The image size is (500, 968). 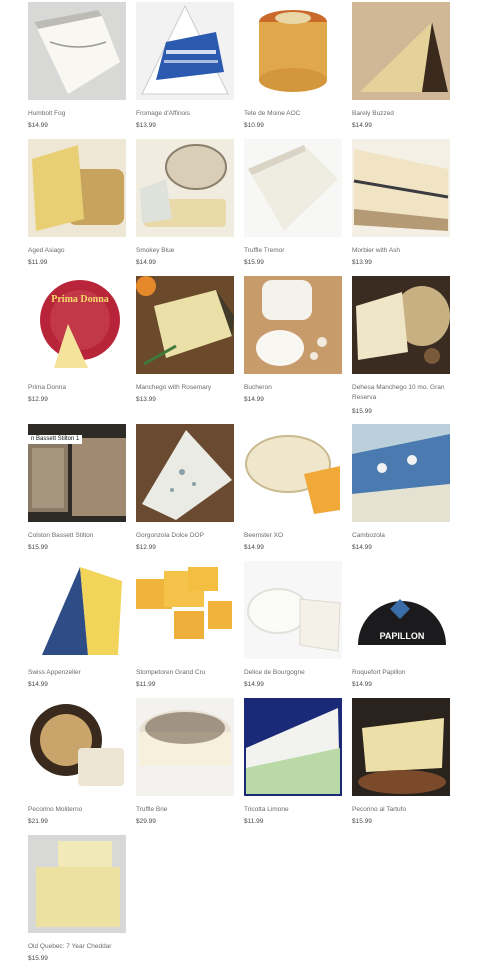 What do you see at coordinates (77, 473) in the screenshot?
I see `stilton-image: n Bassett Stilton 1` at bounding box center [77, 473].